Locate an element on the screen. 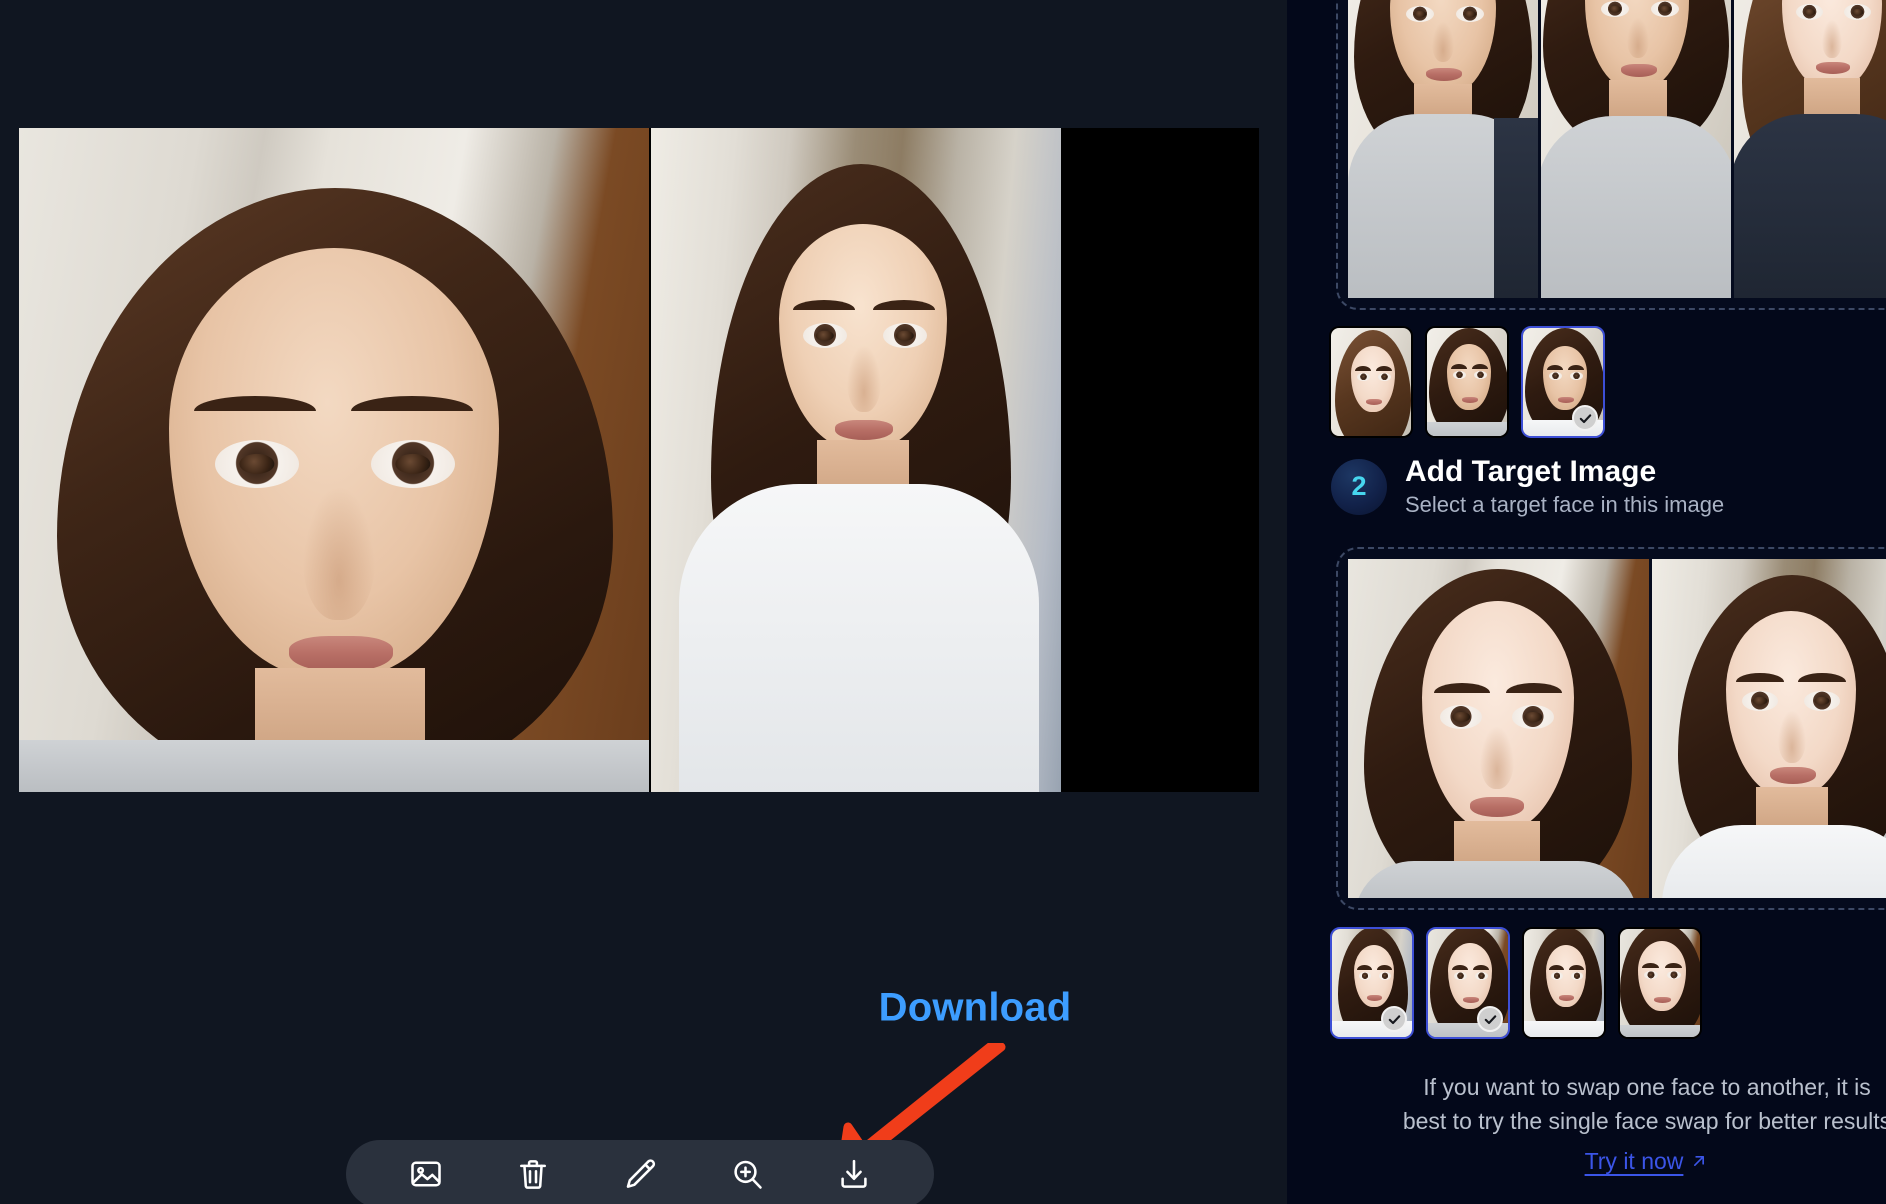  neck is located at coordinates (340, 708).